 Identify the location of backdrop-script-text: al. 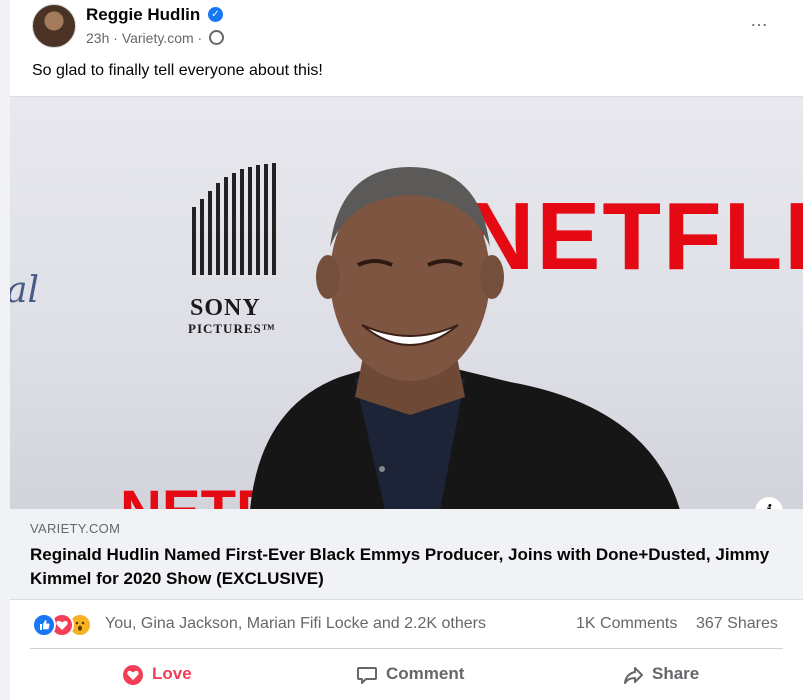
(24, 290).